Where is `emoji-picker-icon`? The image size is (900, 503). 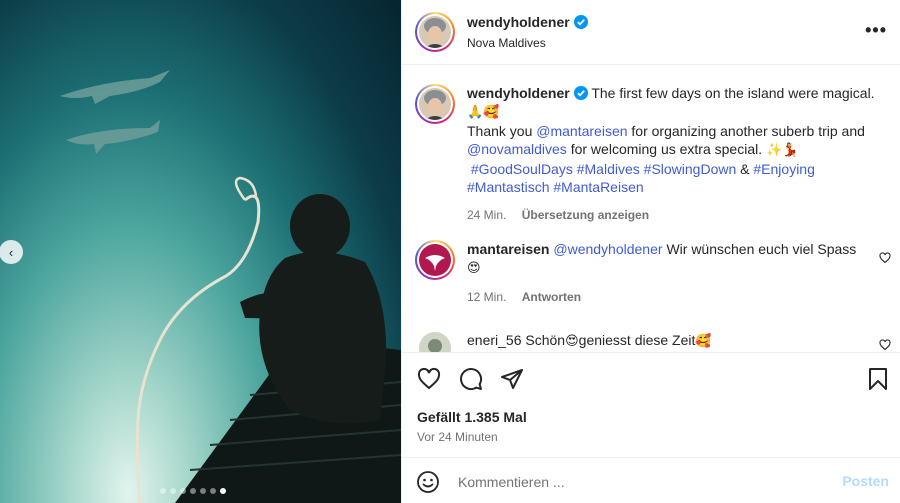
emoji-picker-icon is located at coordinates (428, 482).